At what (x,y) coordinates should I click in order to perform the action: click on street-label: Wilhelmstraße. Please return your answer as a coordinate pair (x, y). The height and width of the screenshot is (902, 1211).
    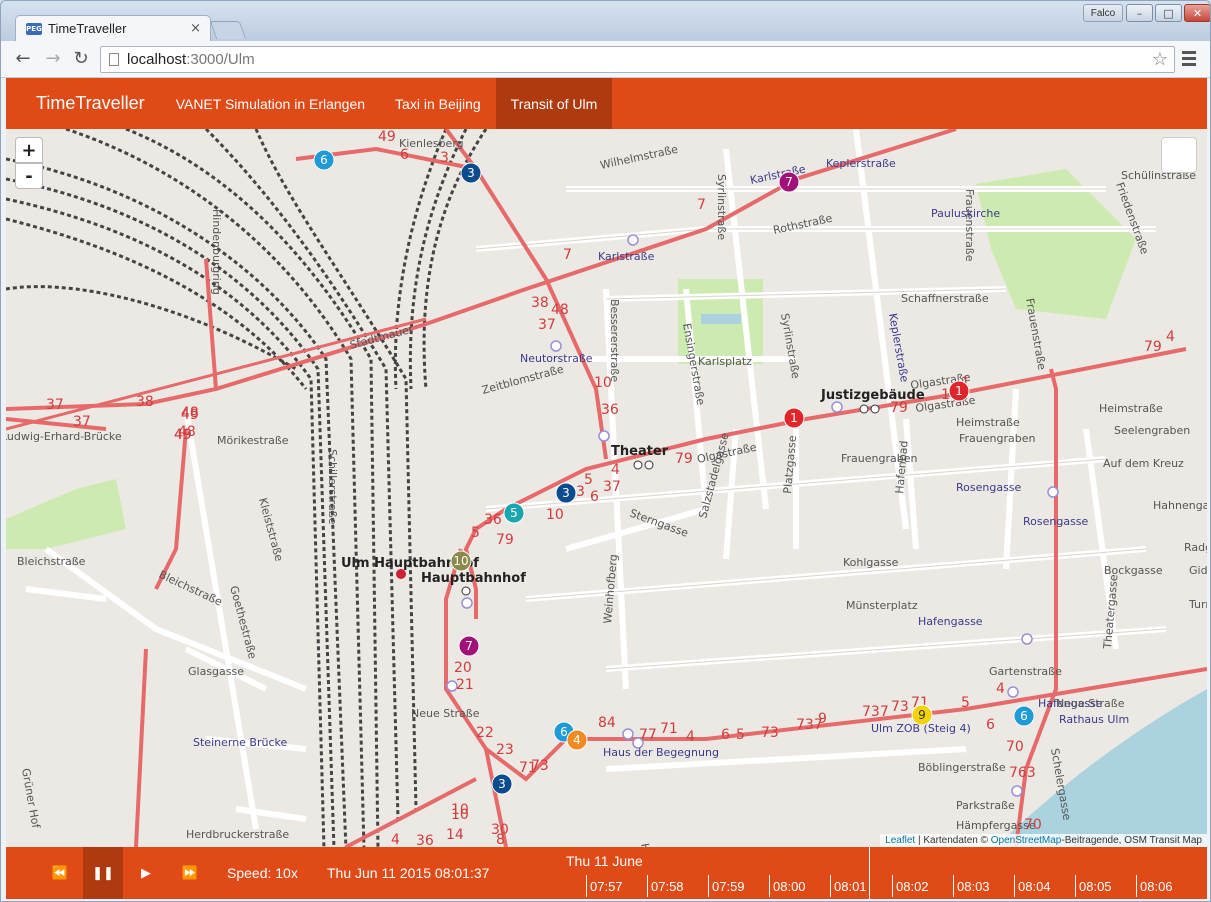
    Looking at the image, I should click on (639, 157).